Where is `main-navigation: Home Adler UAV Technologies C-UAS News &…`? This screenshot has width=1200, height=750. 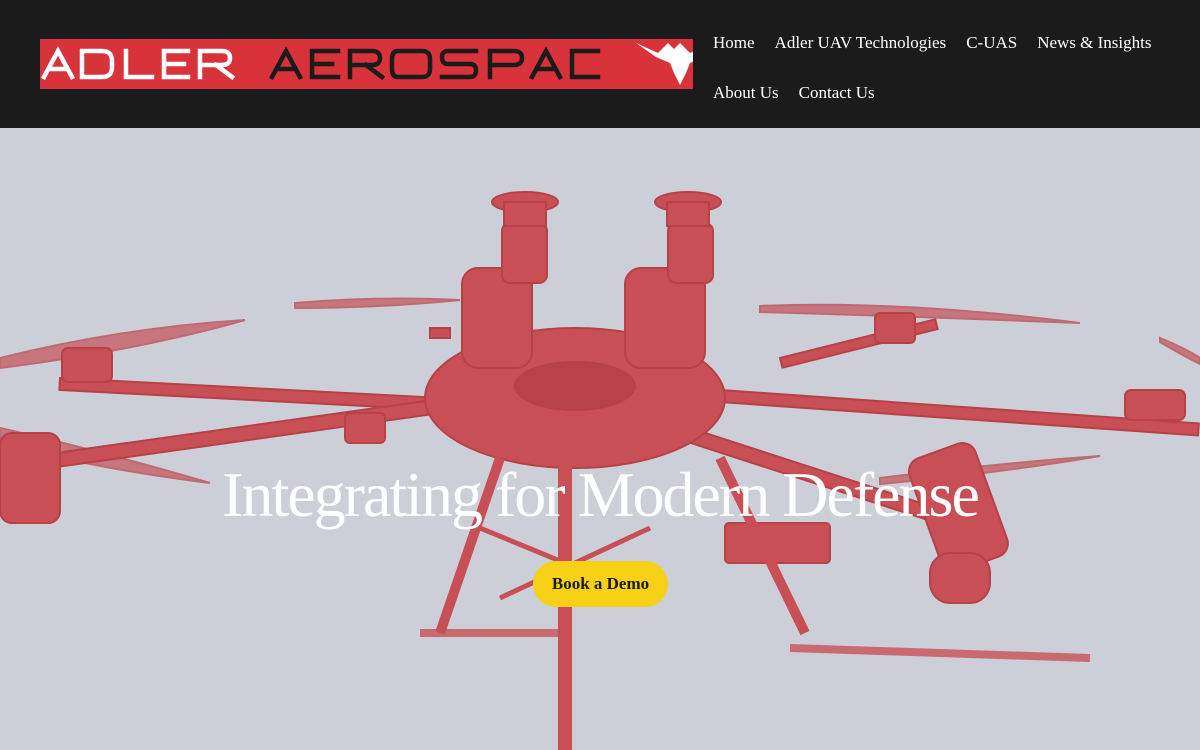 main-navigation: Home Adler UAV Technologies C-UAS News &… is located at coordinates (953, 68).